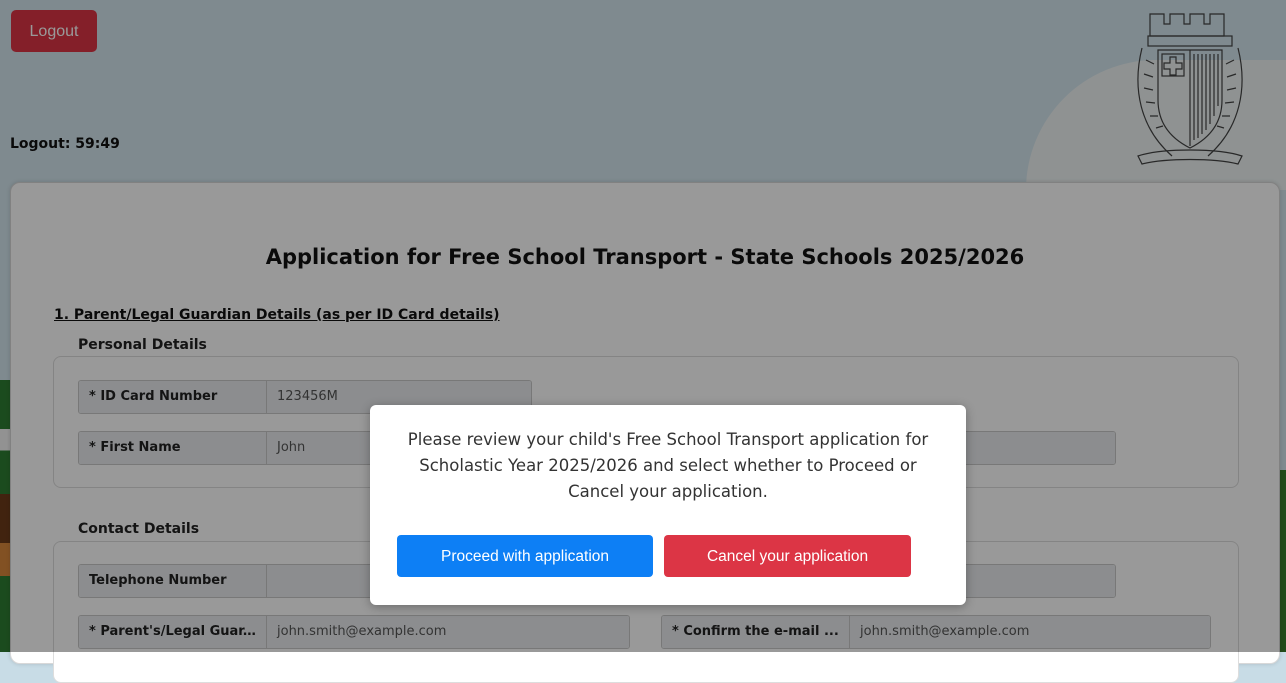 The height and width of the screenshot is (683, 1286). Describe the element at coordinates (787, 556) in the screenshot. I see `cancel-application-button: Cancel your application` at that location.